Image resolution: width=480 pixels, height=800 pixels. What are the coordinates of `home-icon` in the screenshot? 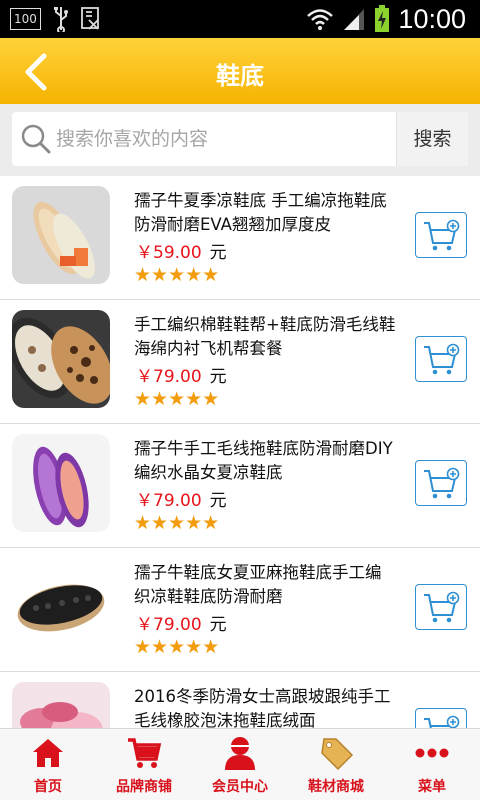 It's located at (48, 753).